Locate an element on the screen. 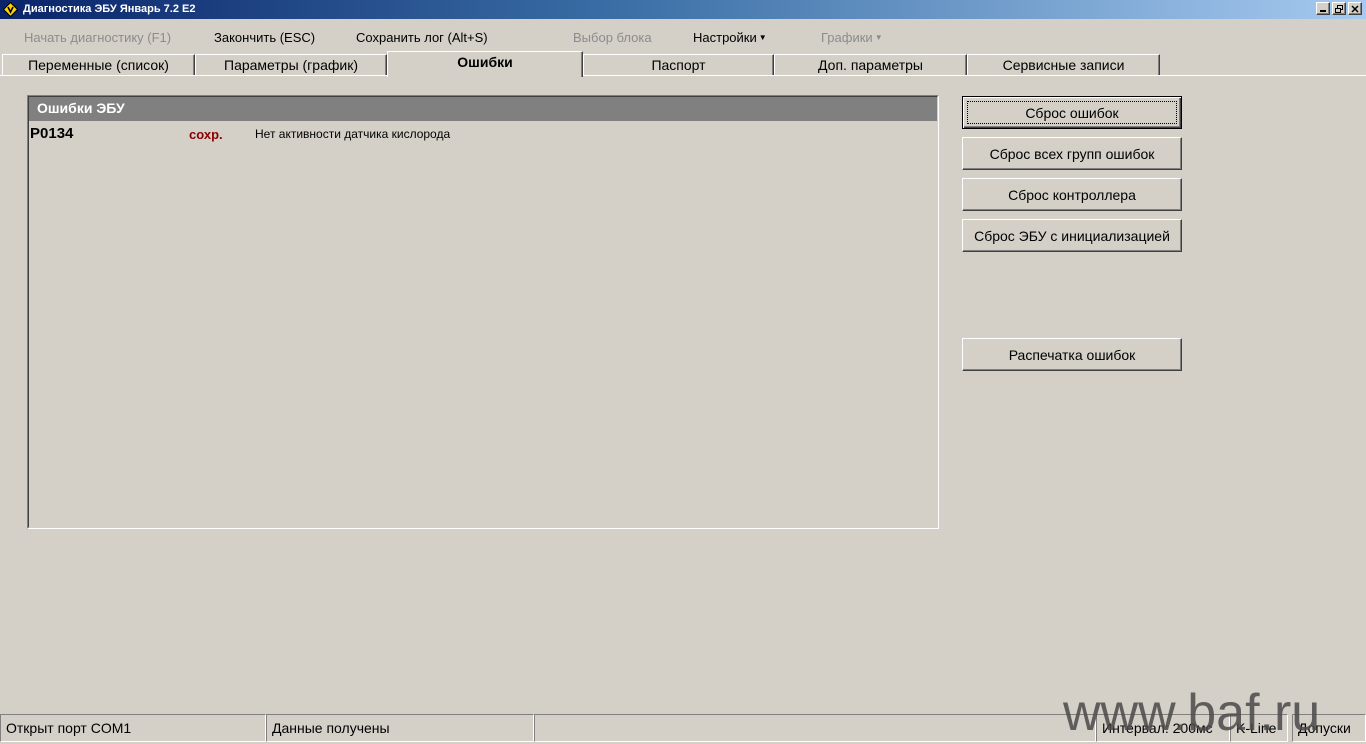 The image size is (1366, 744). menu-save-log: Сохранить лог (Alt+S) is located at coordinates (422, 37).